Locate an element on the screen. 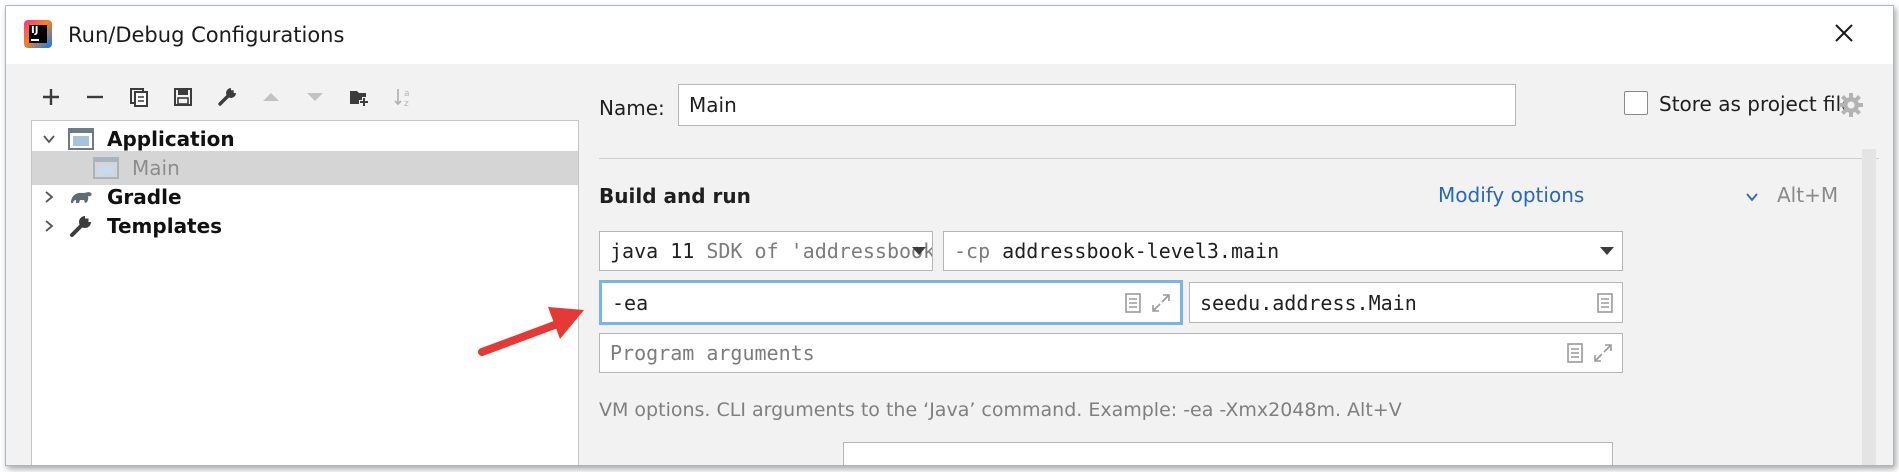  section-title: Build and run is located at coordinates (675, 196).